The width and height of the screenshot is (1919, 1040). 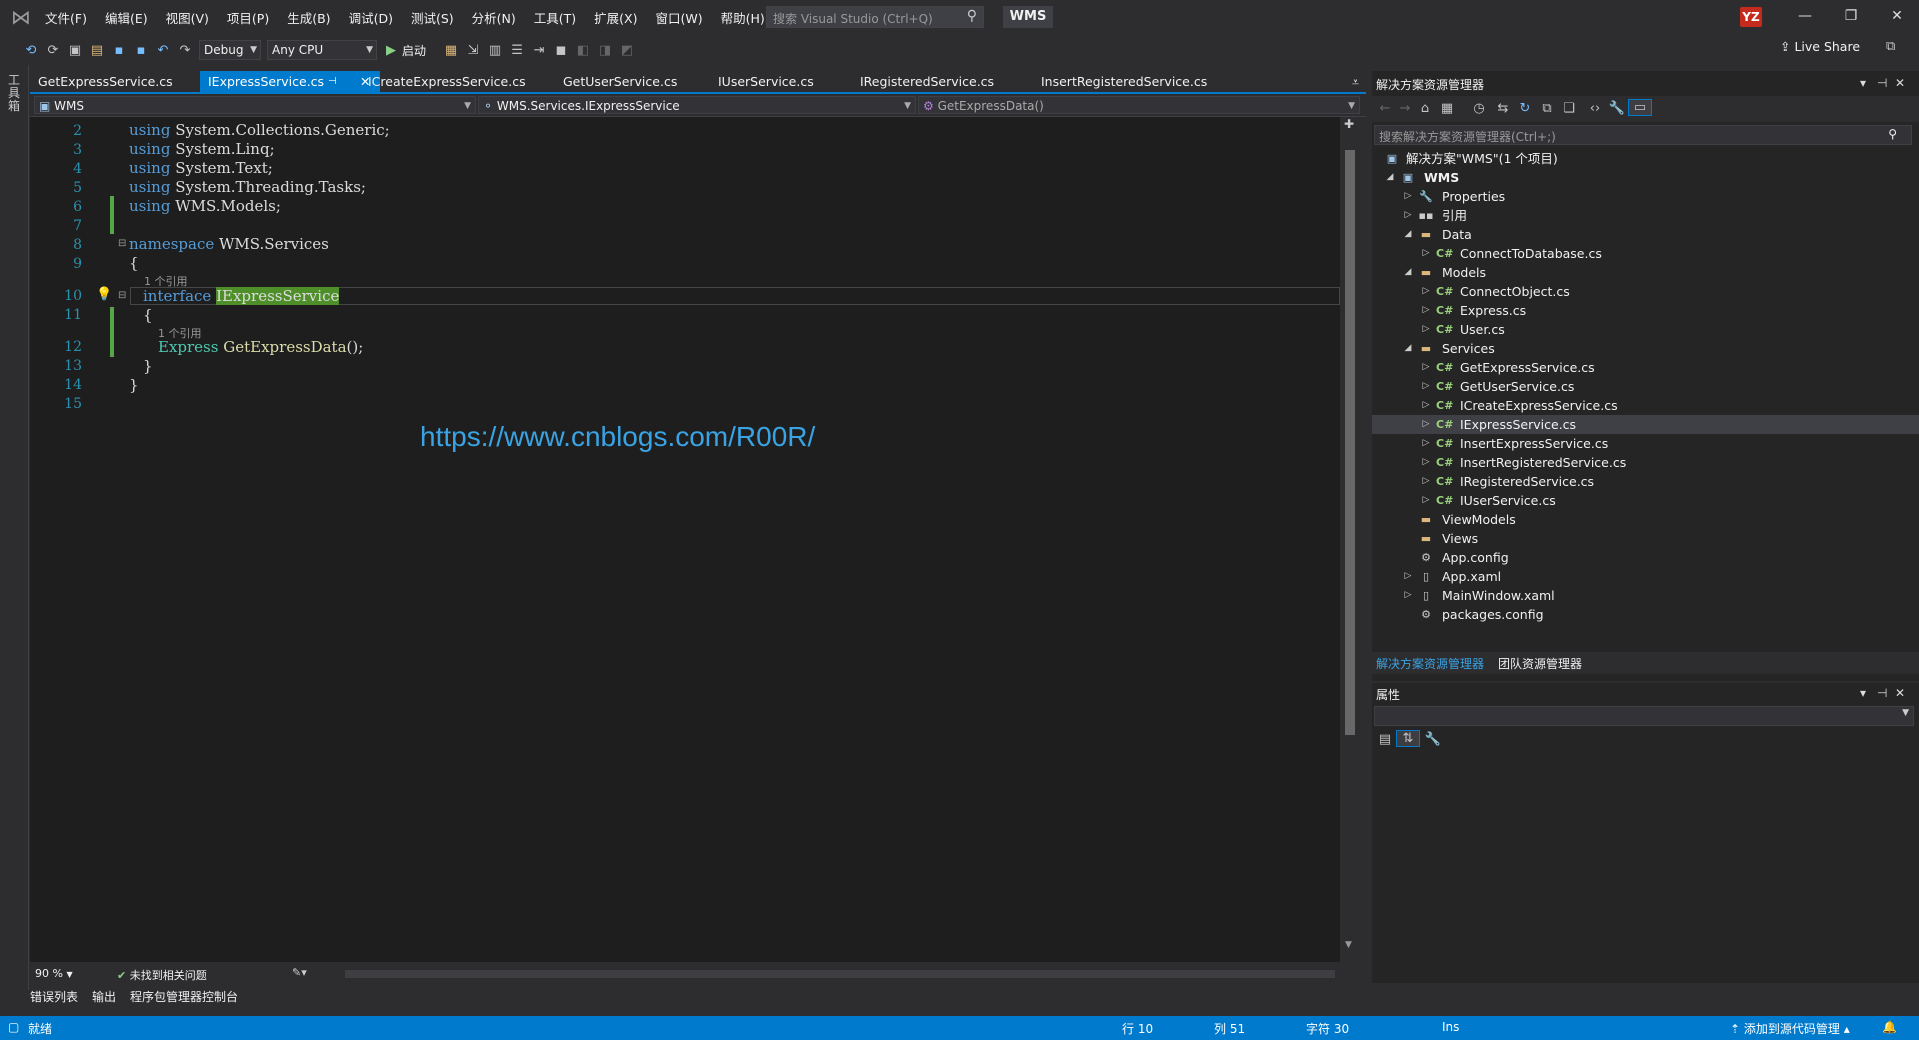 What do you see at coordinates (972, 16) in the screenshot?
I see `search-icon: ⚲` at bounding box center [972, 16].